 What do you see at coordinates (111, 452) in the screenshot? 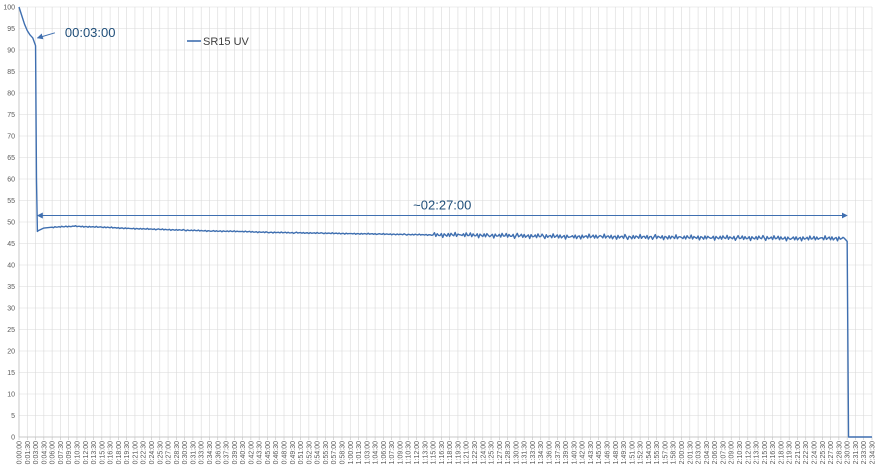
I see `x-tick-label: 0:16:30` at bounding box center [111, 452].